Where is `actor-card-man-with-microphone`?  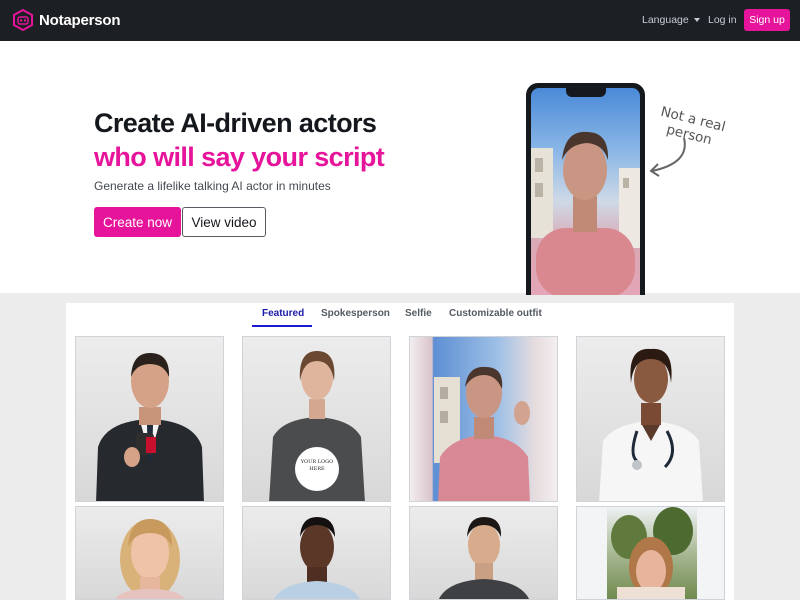
actor-card-man-with-microphone is located at coordinates (149, 419).